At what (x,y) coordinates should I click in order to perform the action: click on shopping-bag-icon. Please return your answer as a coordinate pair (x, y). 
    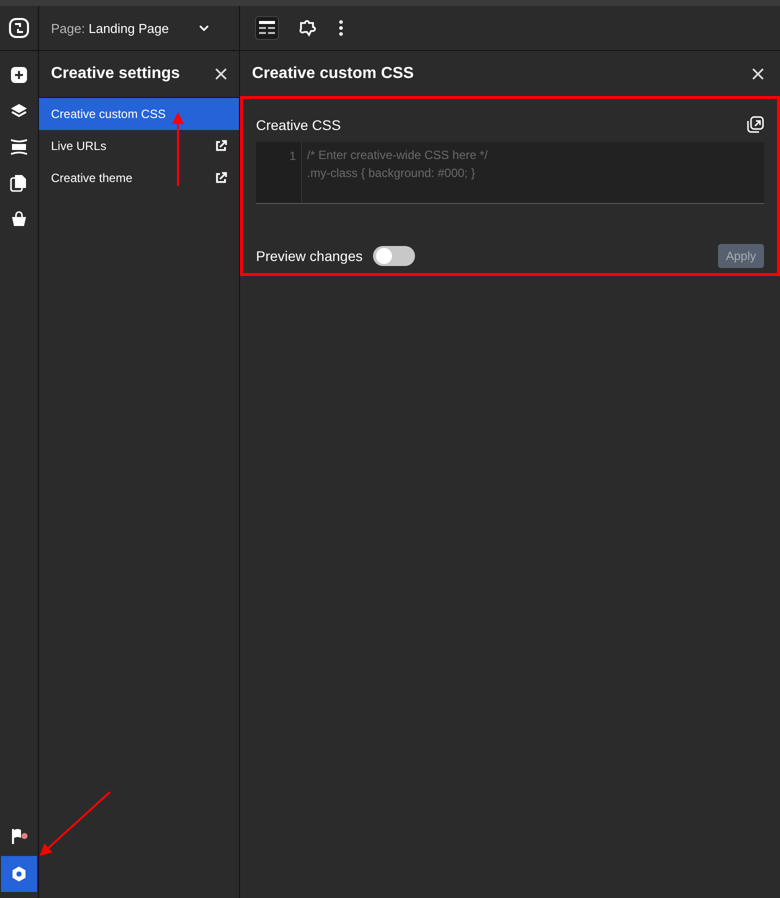
    Looking at the image, I should click on (19, 219).